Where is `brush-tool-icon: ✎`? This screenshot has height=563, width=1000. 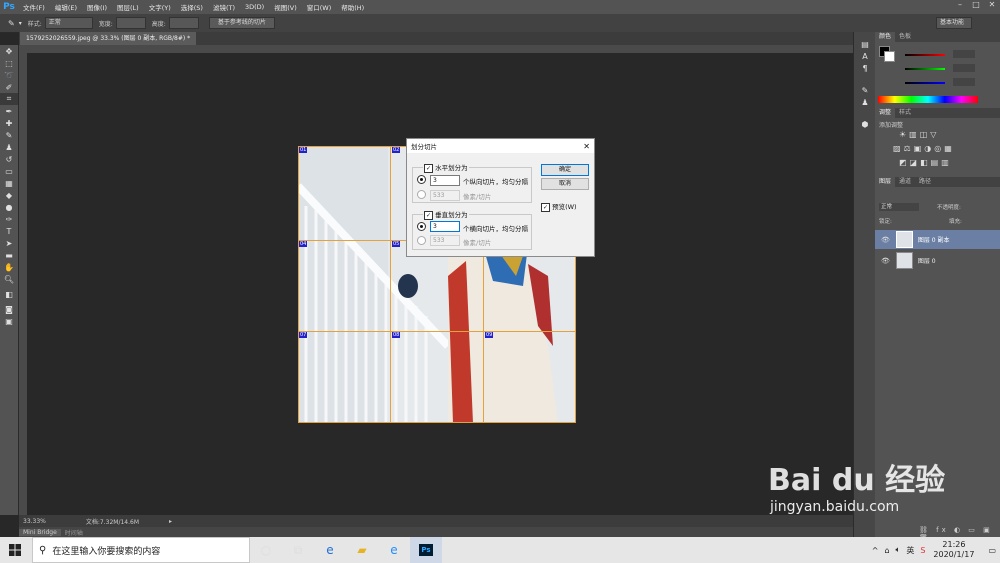 brush-tool-icon: ✎ is located at coordinates (9, 135).